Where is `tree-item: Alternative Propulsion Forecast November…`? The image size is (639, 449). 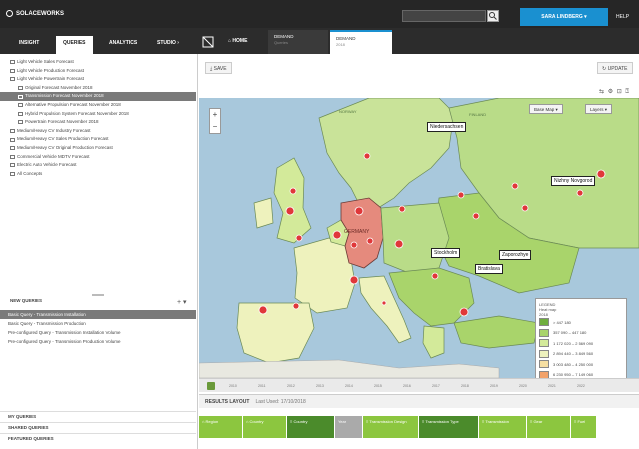 tree-item: Alternative Propulsion Forecast November… is located at coordinates (98, 105).